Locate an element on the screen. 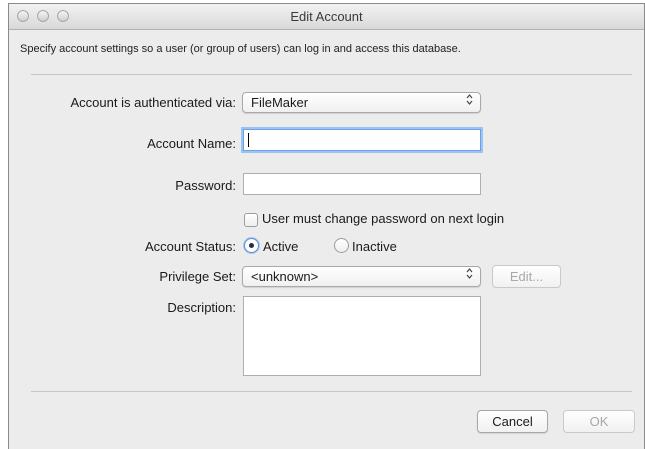 This screenshot has width=645, height=449. auth-method-popup: FileMaker is located at coordinates (361, 102).